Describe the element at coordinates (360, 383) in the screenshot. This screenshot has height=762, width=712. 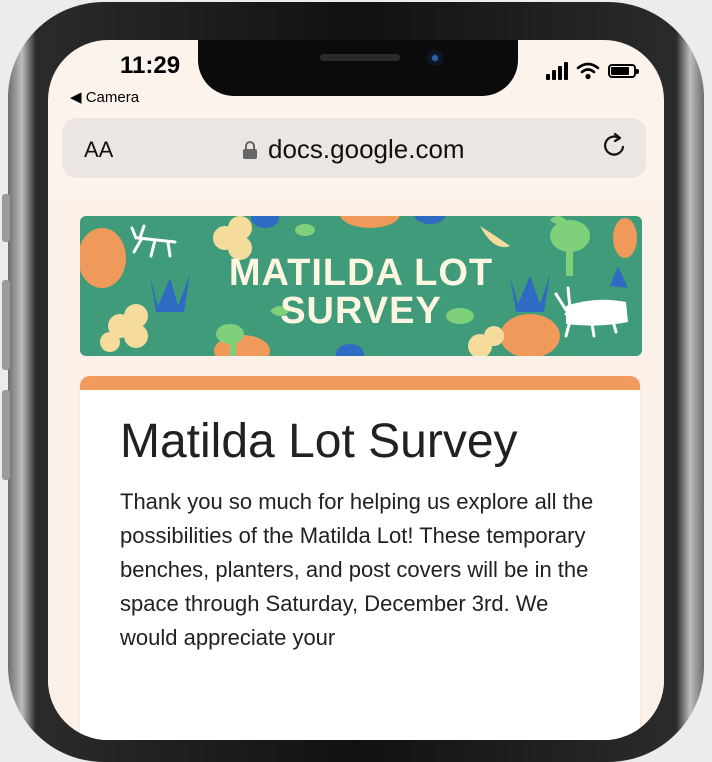
I see `card-accent-stripe` at that location.